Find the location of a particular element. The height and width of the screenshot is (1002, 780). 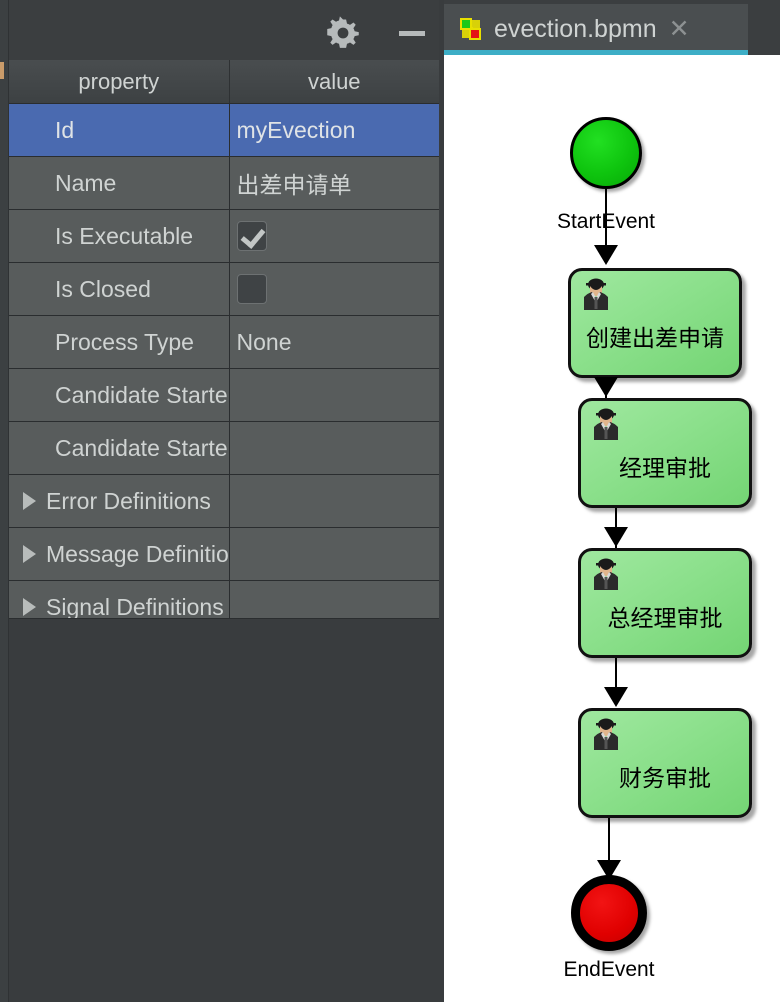

column-header-value: value is located at coordinates (334, 82).